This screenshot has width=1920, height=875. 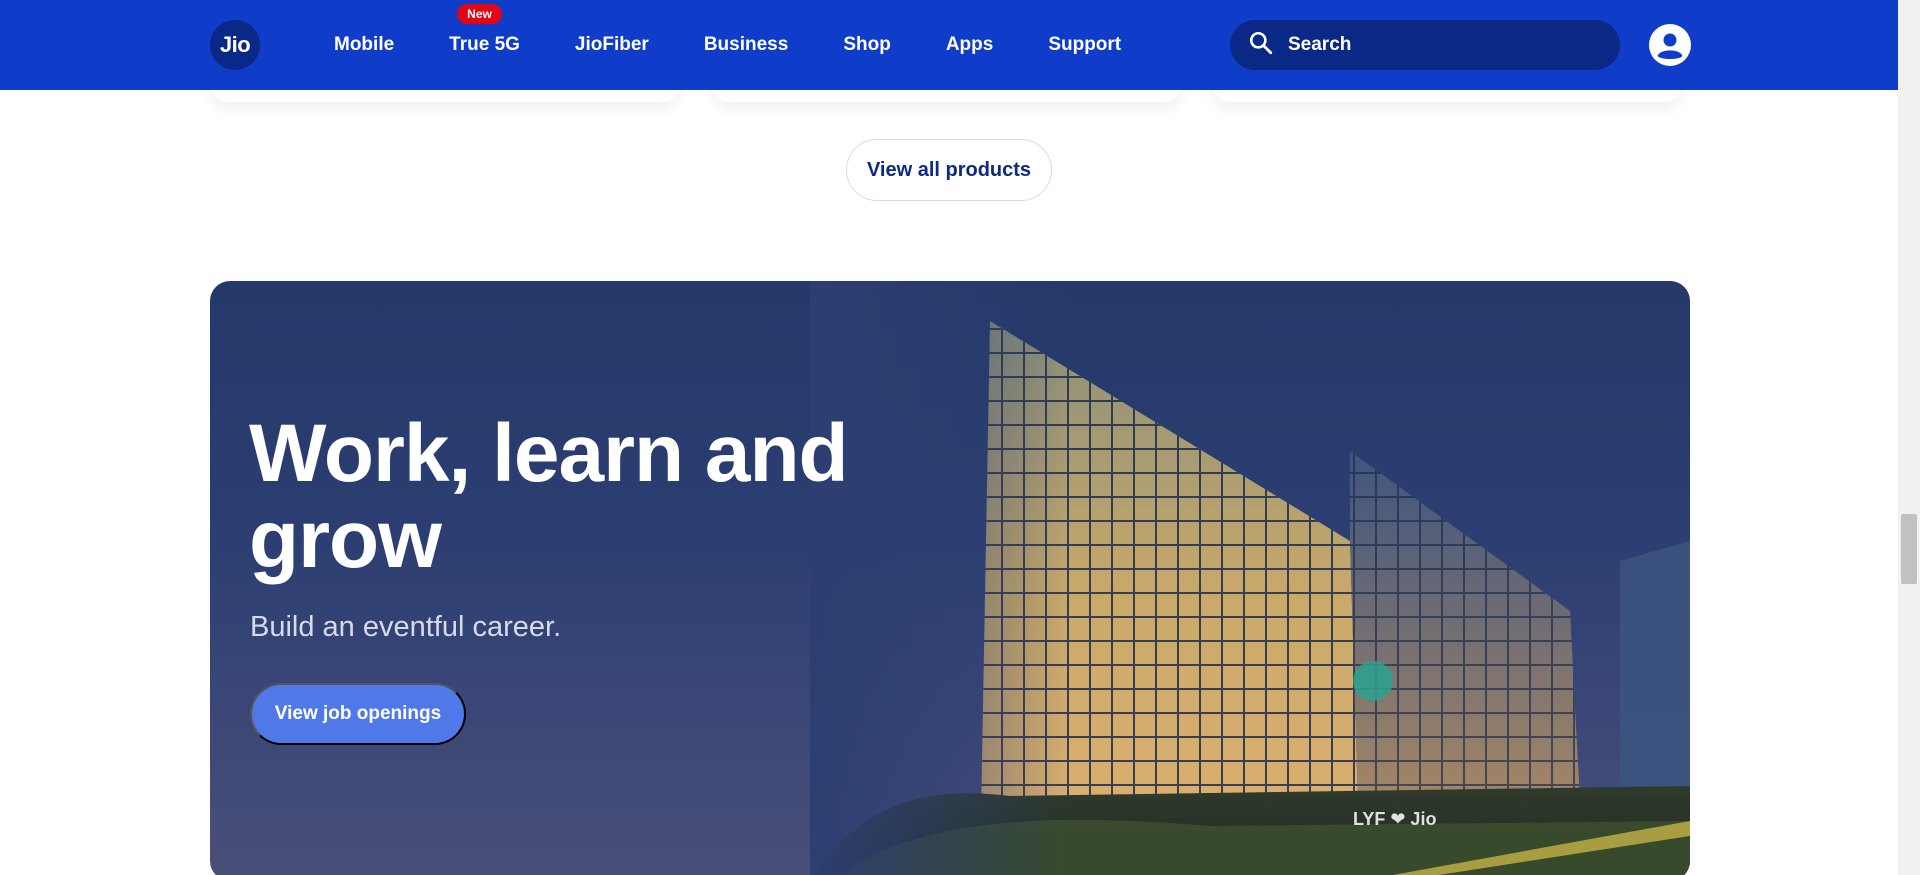 I want to click on nav-item-apps: Apps, so click(x=970, y=45).